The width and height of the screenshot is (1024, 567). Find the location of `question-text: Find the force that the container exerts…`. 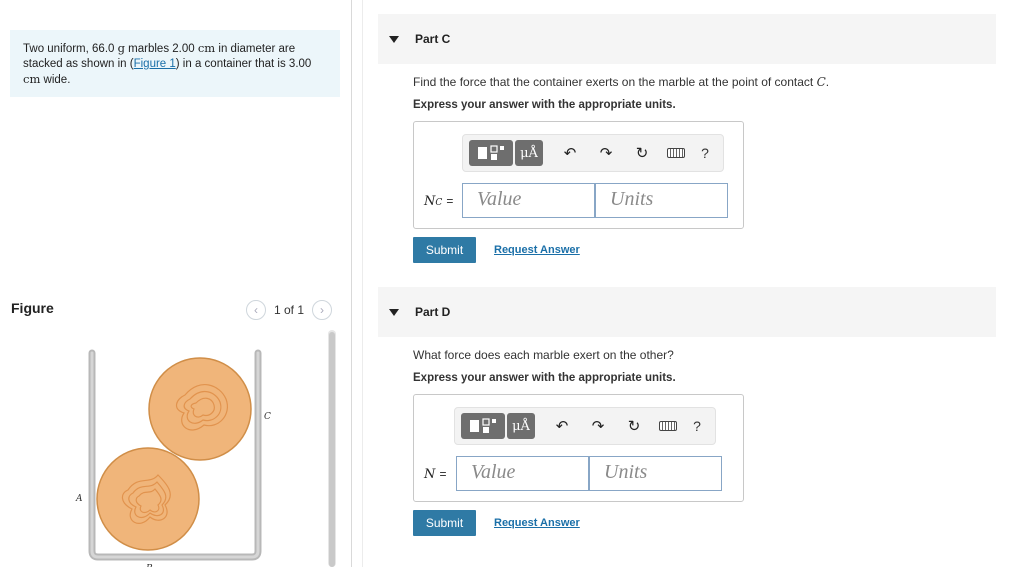

question-text: Find the force that the container exerts… is located at coordinates (615, 82).